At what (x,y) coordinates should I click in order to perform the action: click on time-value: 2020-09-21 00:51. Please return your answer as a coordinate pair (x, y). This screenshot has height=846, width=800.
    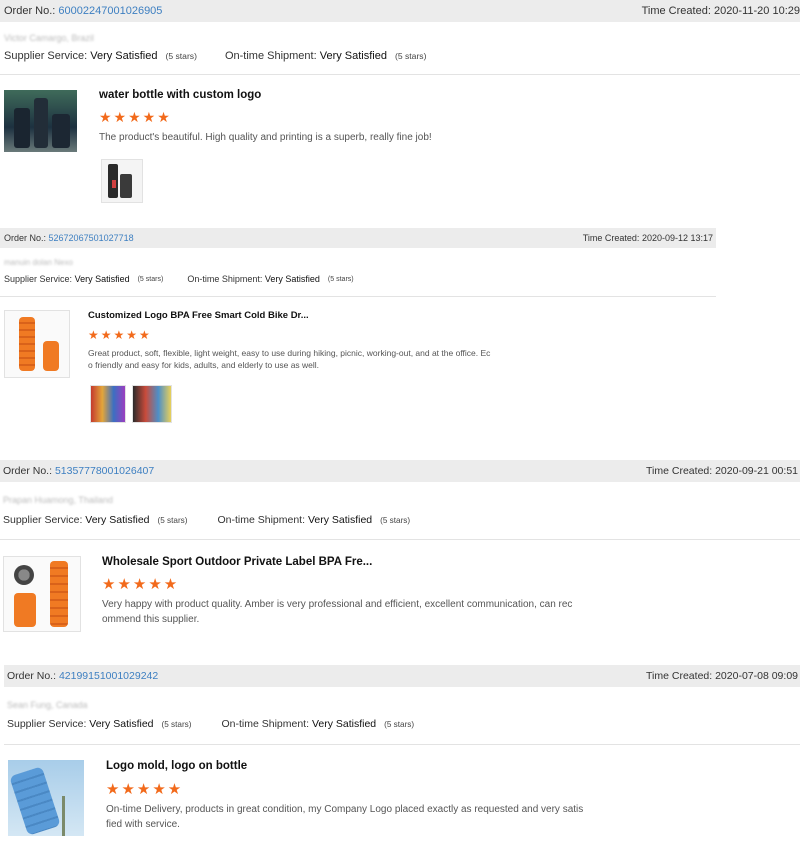
    Looking at the image, I should click on (756, 471).